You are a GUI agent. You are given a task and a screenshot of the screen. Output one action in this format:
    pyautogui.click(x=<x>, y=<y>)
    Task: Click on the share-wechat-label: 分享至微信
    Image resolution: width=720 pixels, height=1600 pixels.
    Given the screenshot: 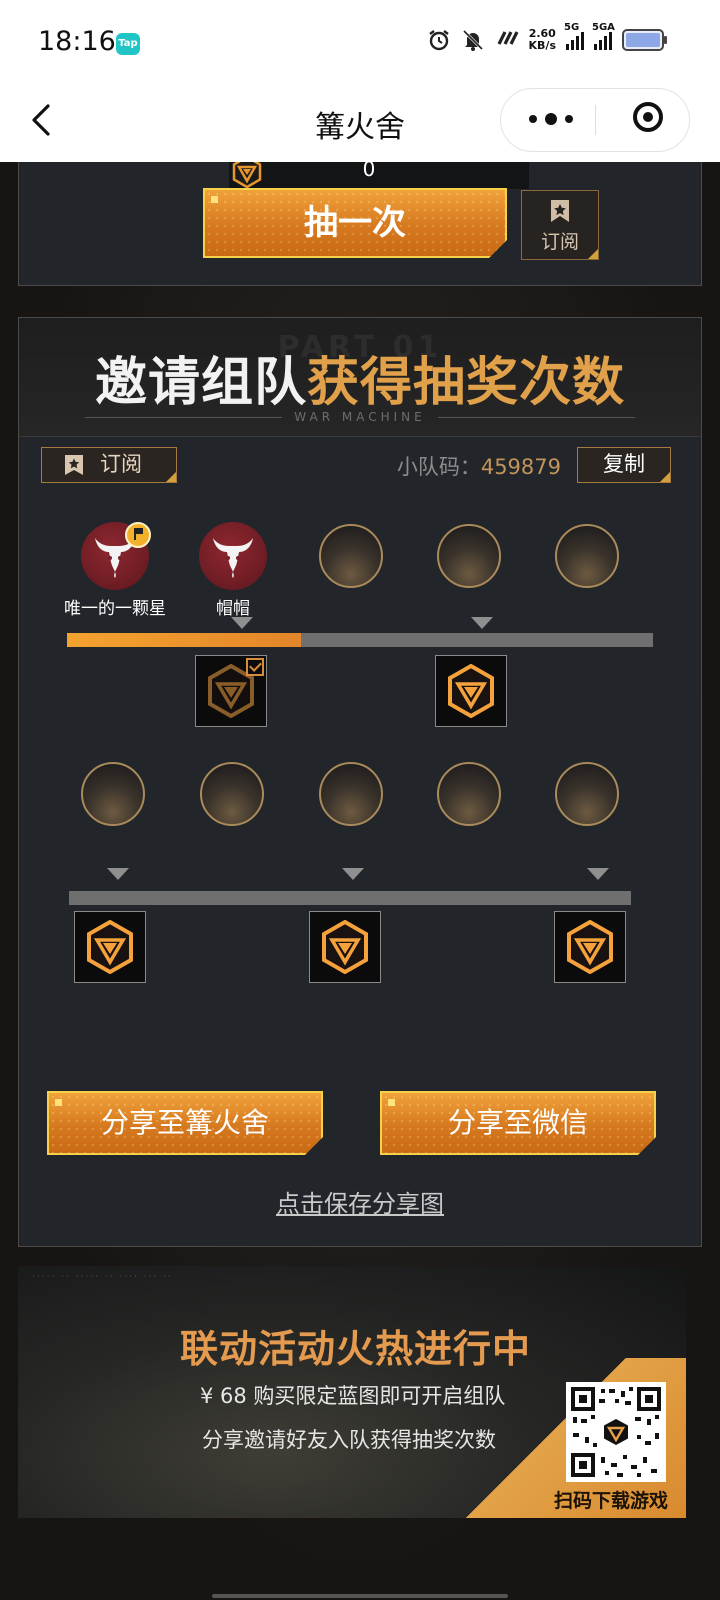 What is the action you would take?
    pyautogui.click(x=517, y=1122)
    